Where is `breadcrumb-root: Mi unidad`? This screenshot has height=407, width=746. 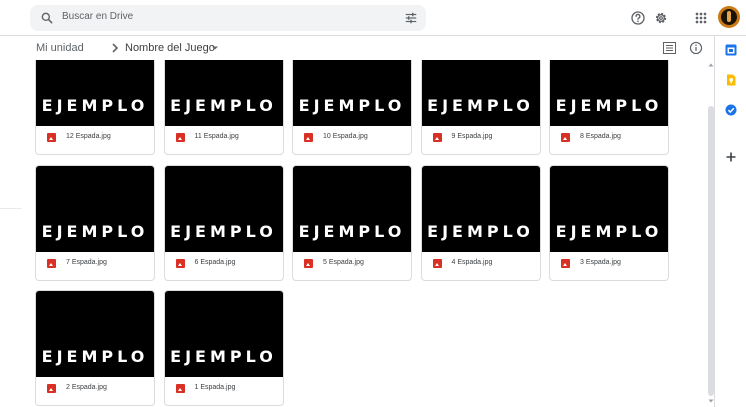 breadcrumb-root: Mi unidad is located at coordinates (60, 48).